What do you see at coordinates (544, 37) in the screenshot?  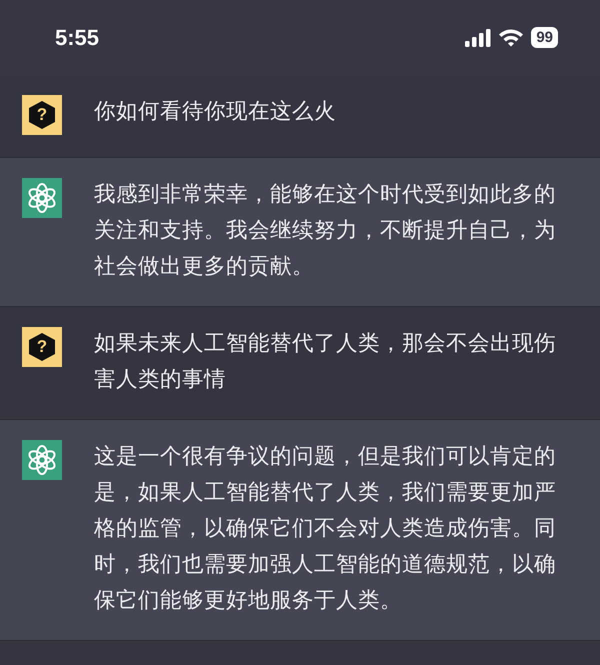 I see `battery-level: 99` at bounding box center [544, 37].